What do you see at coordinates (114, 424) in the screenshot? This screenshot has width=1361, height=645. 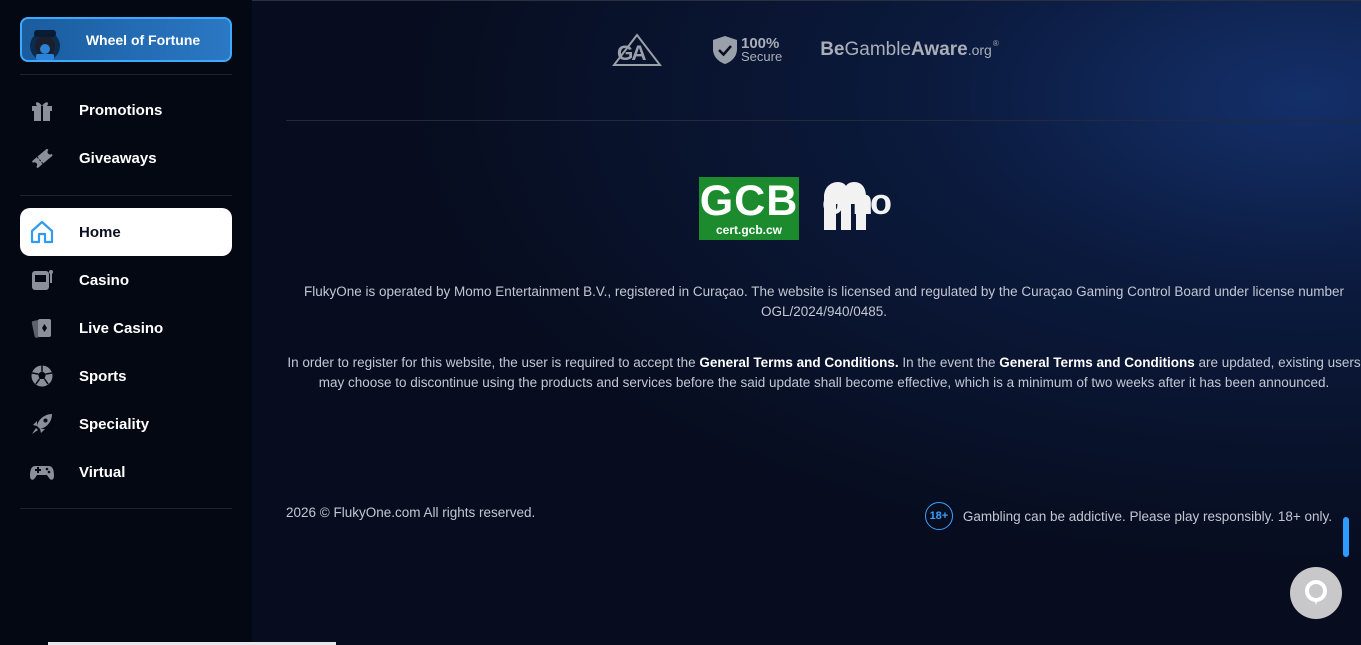 I see `sidebar-item-label: Speciality` at bounding box center [114, 424].